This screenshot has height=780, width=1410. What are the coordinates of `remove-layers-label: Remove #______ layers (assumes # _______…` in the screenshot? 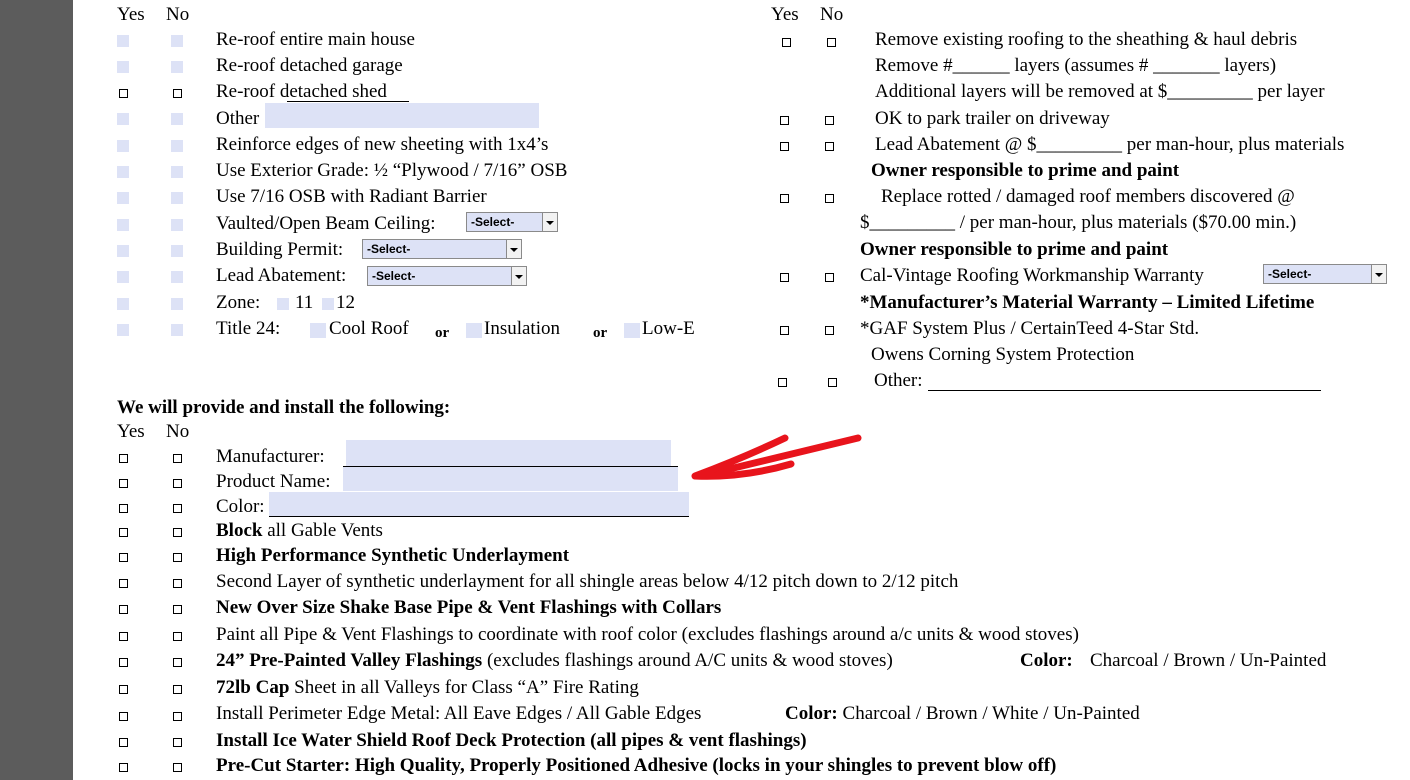 It's located at (1076, 65).